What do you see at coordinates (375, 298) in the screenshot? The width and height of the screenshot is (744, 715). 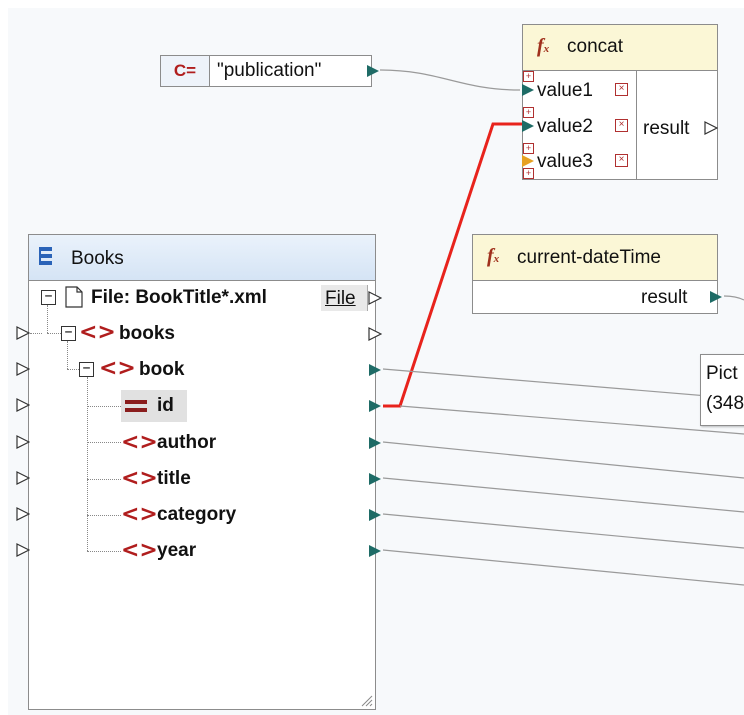 I see `file-output-port` at bounding box center [375, 298].